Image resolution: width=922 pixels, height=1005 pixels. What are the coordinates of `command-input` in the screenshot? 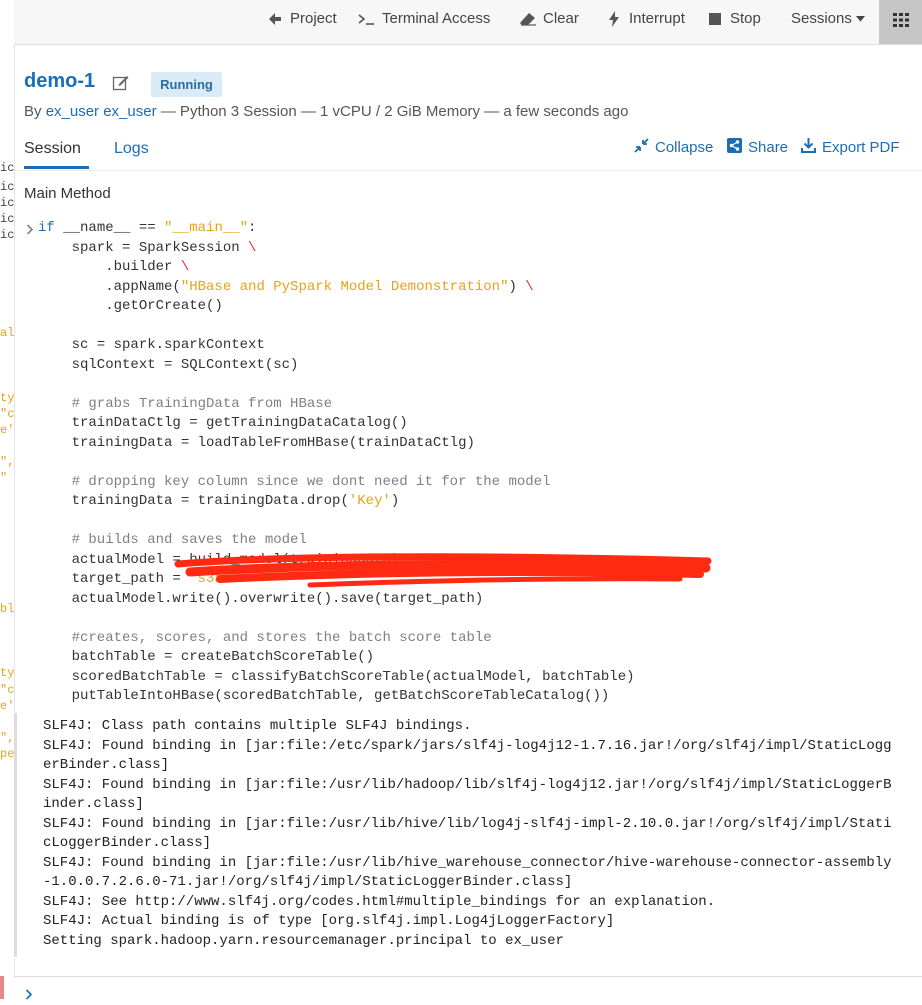 It's located at (468, 988).